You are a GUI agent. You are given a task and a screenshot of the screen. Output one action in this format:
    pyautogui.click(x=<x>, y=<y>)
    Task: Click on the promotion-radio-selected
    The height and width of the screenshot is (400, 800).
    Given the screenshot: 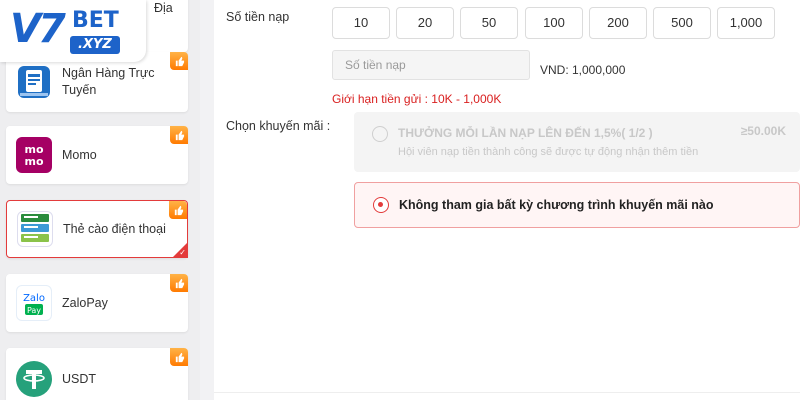 What is the action you would take?
    pyautogui.click(x=381, y=205)
    